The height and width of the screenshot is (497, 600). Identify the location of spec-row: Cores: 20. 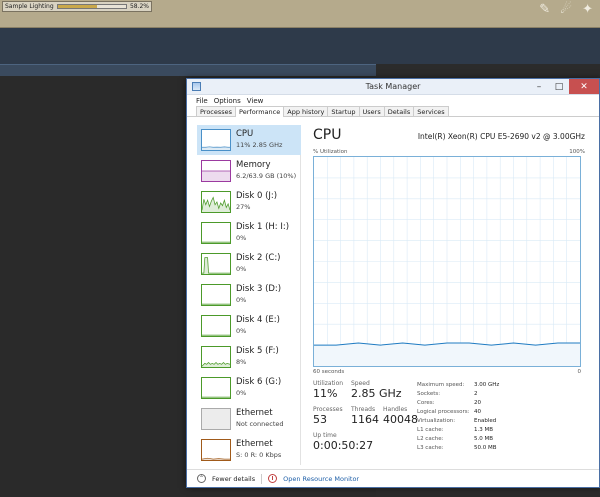
(458, 402).